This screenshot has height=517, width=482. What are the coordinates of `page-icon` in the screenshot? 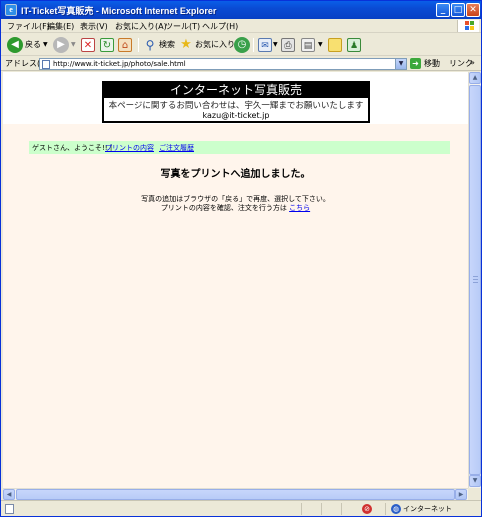 It's located at (46, 64).